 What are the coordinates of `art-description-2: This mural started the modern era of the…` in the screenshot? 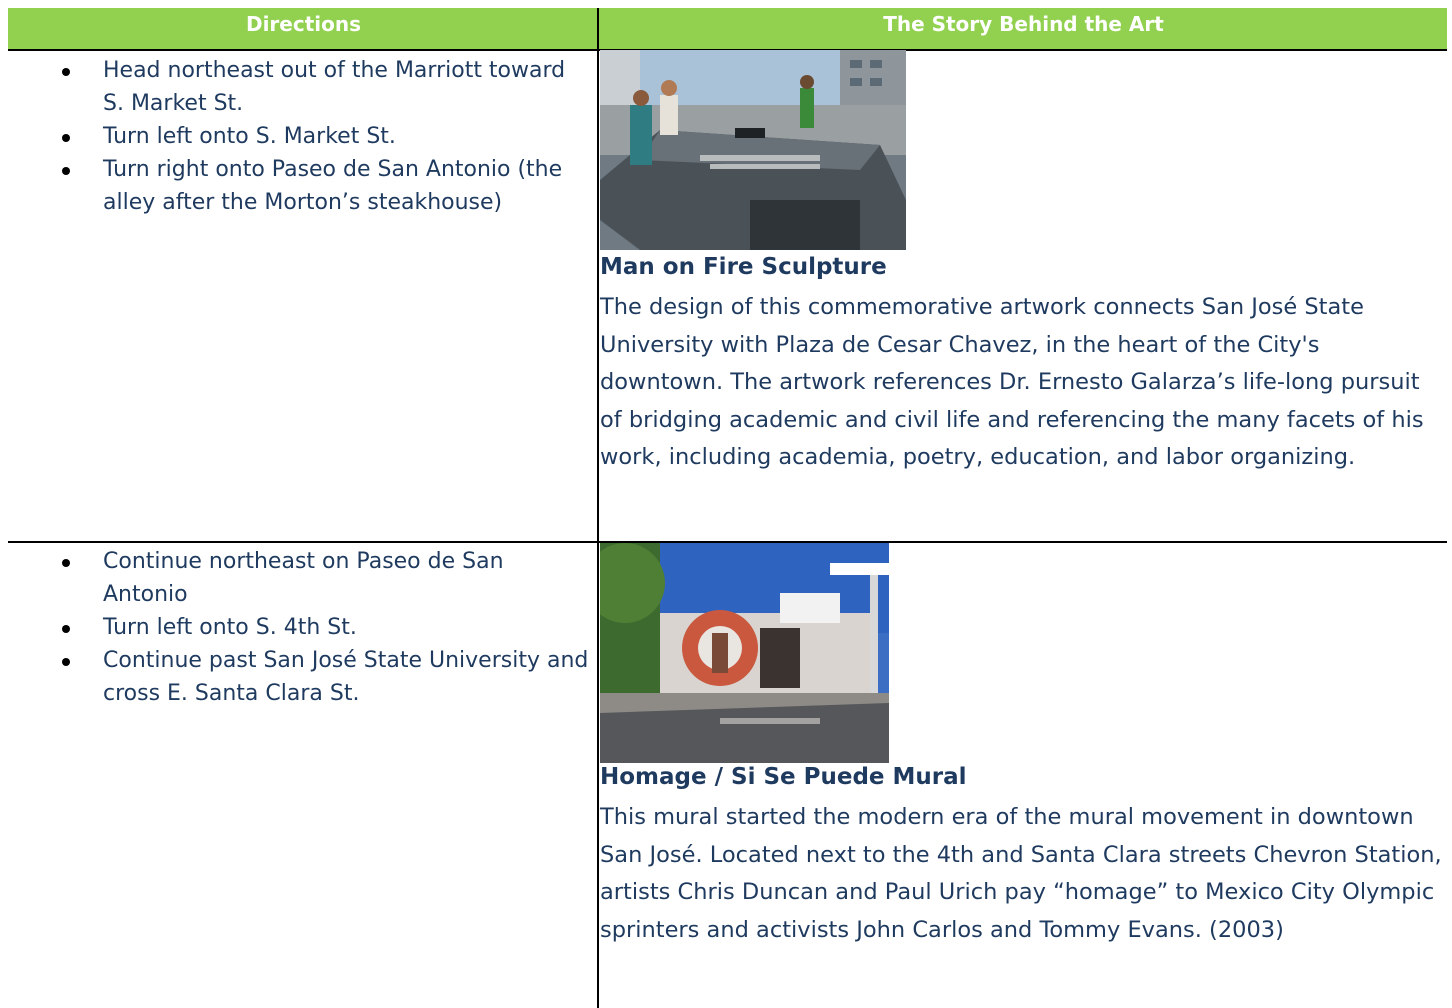 It's located at (1021, 873).